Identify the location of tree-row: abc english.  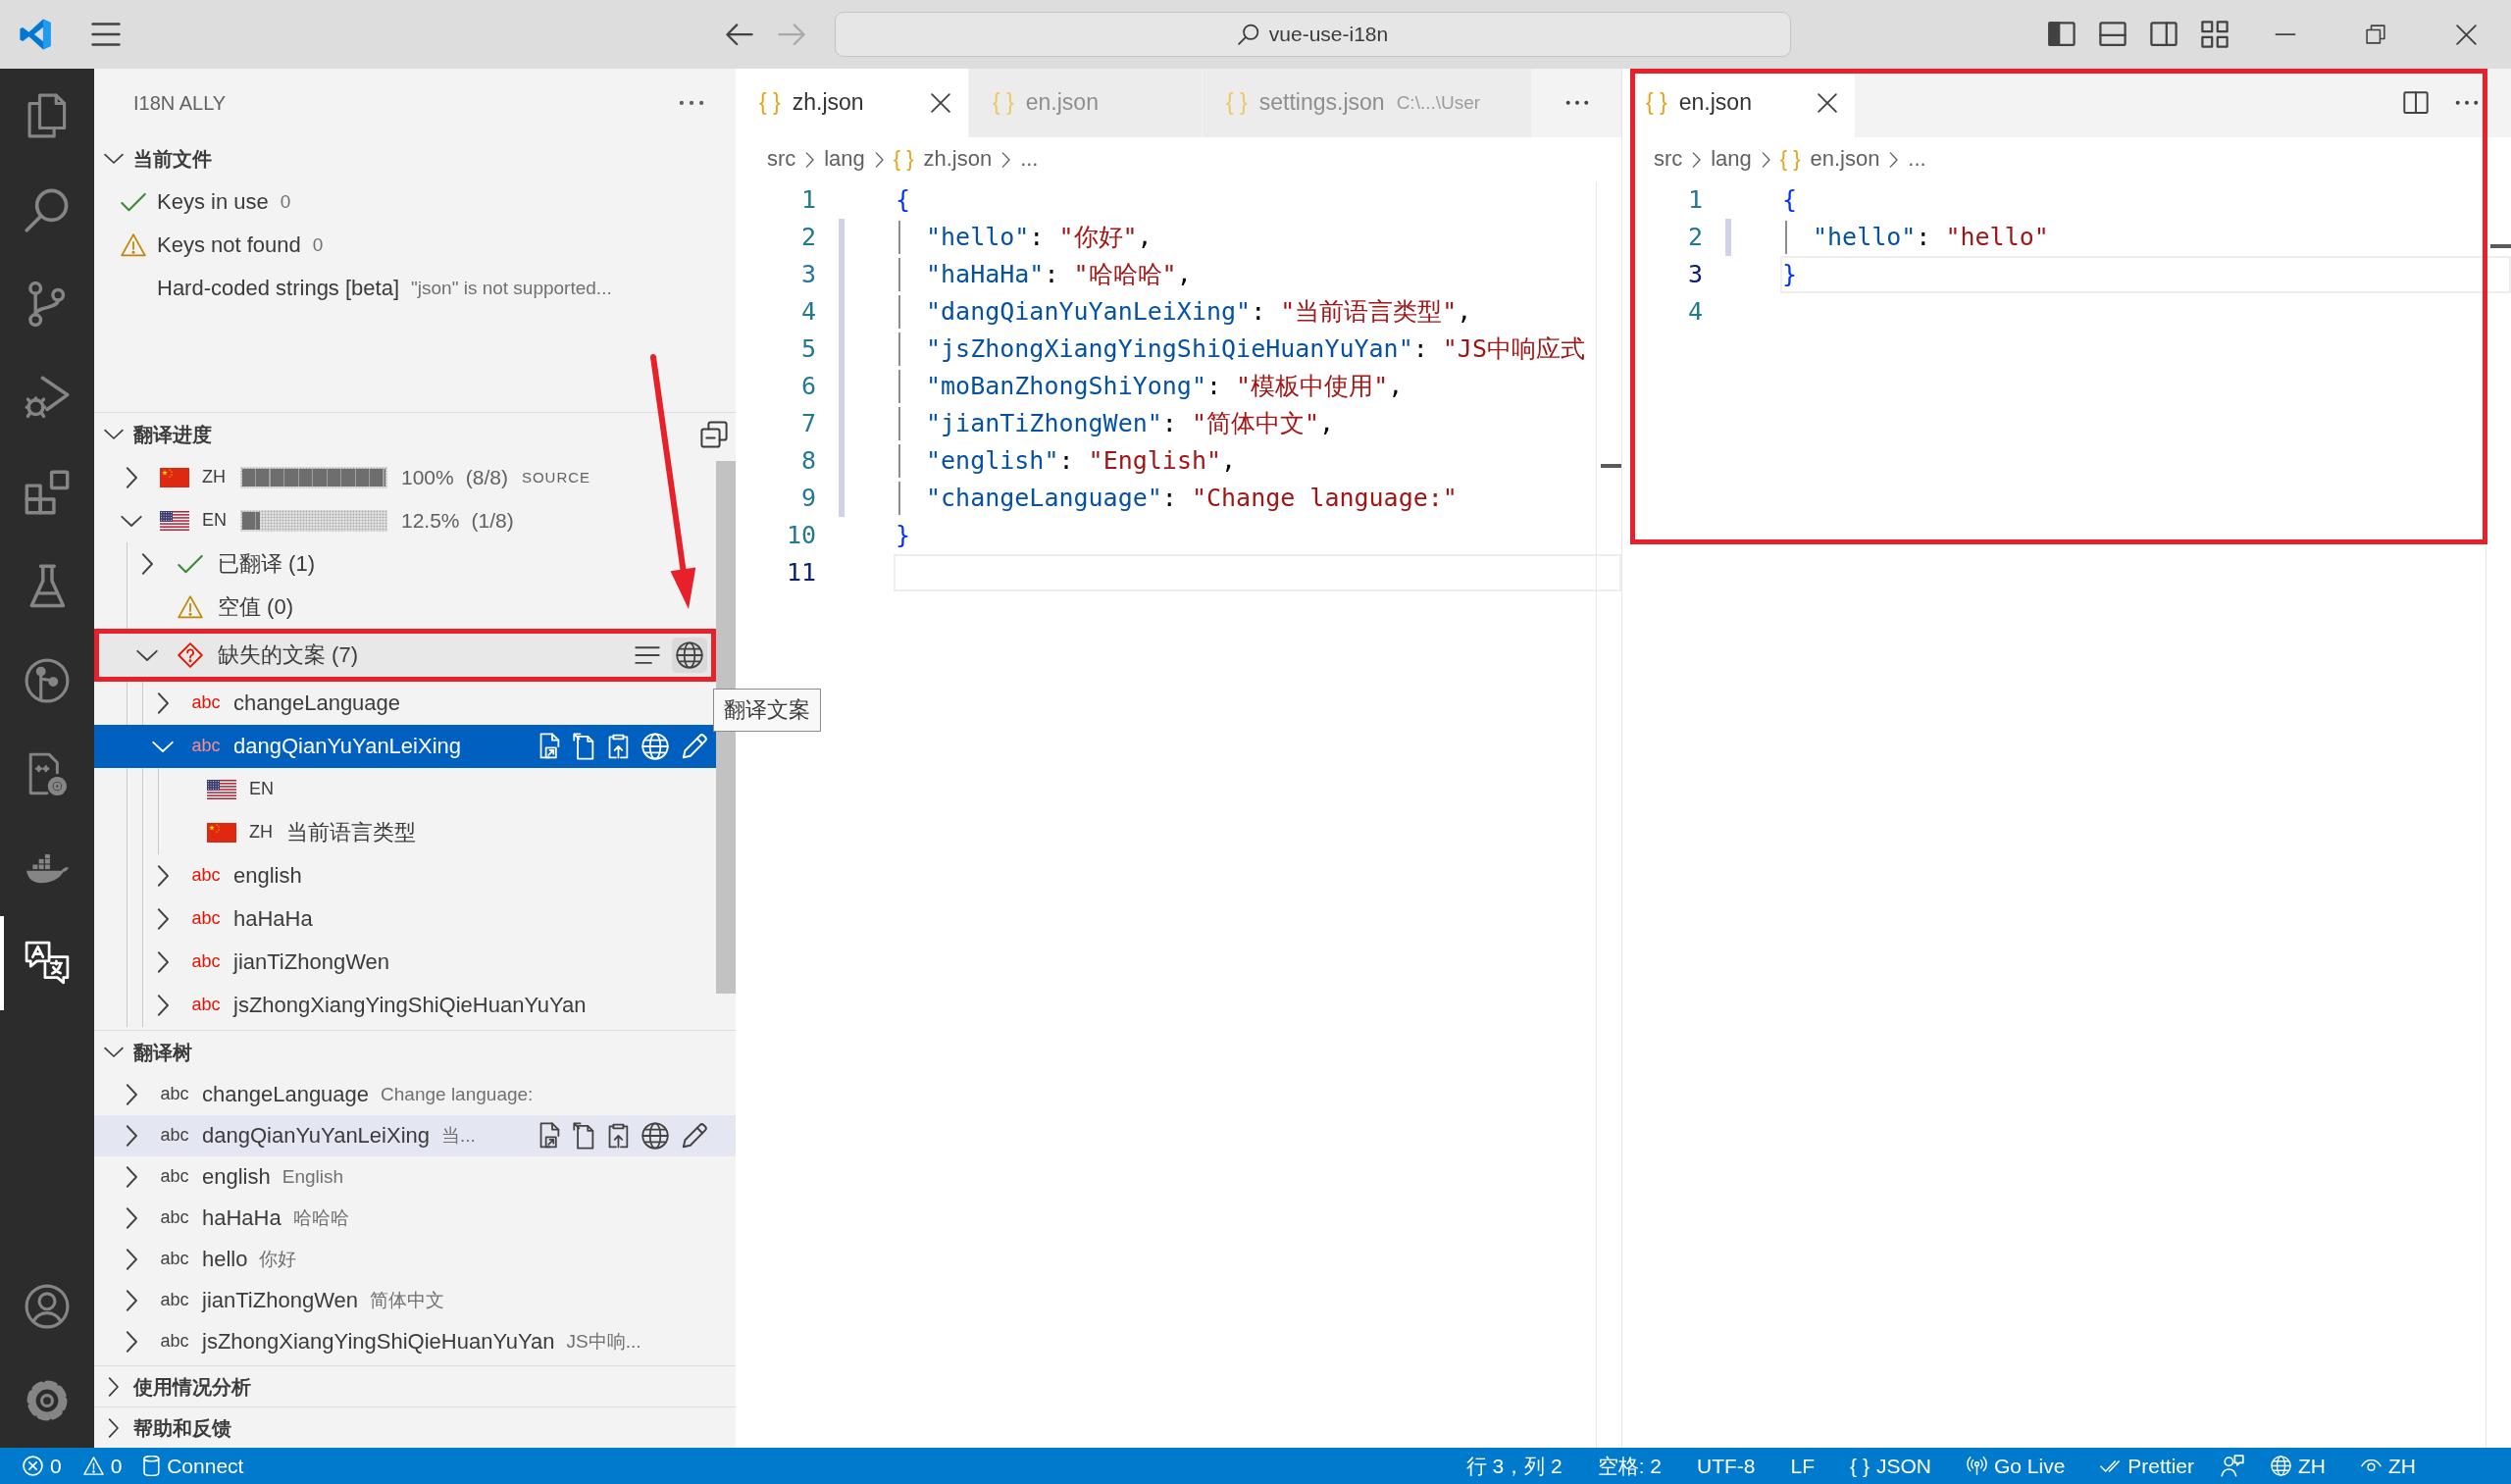
(212, 876).